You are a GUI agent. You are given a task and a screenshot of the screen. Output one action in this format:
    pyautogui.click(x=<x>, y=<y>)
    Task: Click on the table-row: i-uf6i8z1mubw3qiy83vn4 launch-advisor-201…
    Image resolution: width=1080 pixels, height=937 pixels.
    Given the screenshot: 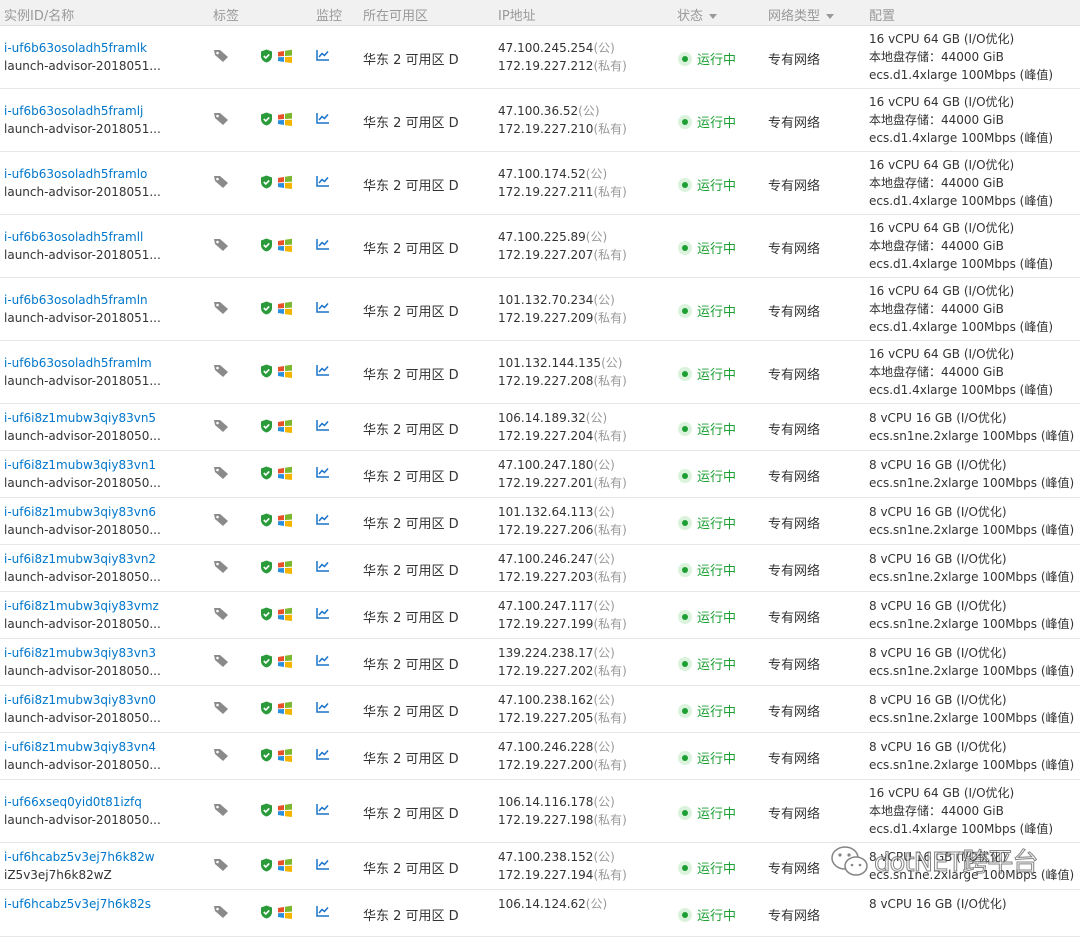 What is the action you would take?
    pyautogui.click(x=540, y=756)
    